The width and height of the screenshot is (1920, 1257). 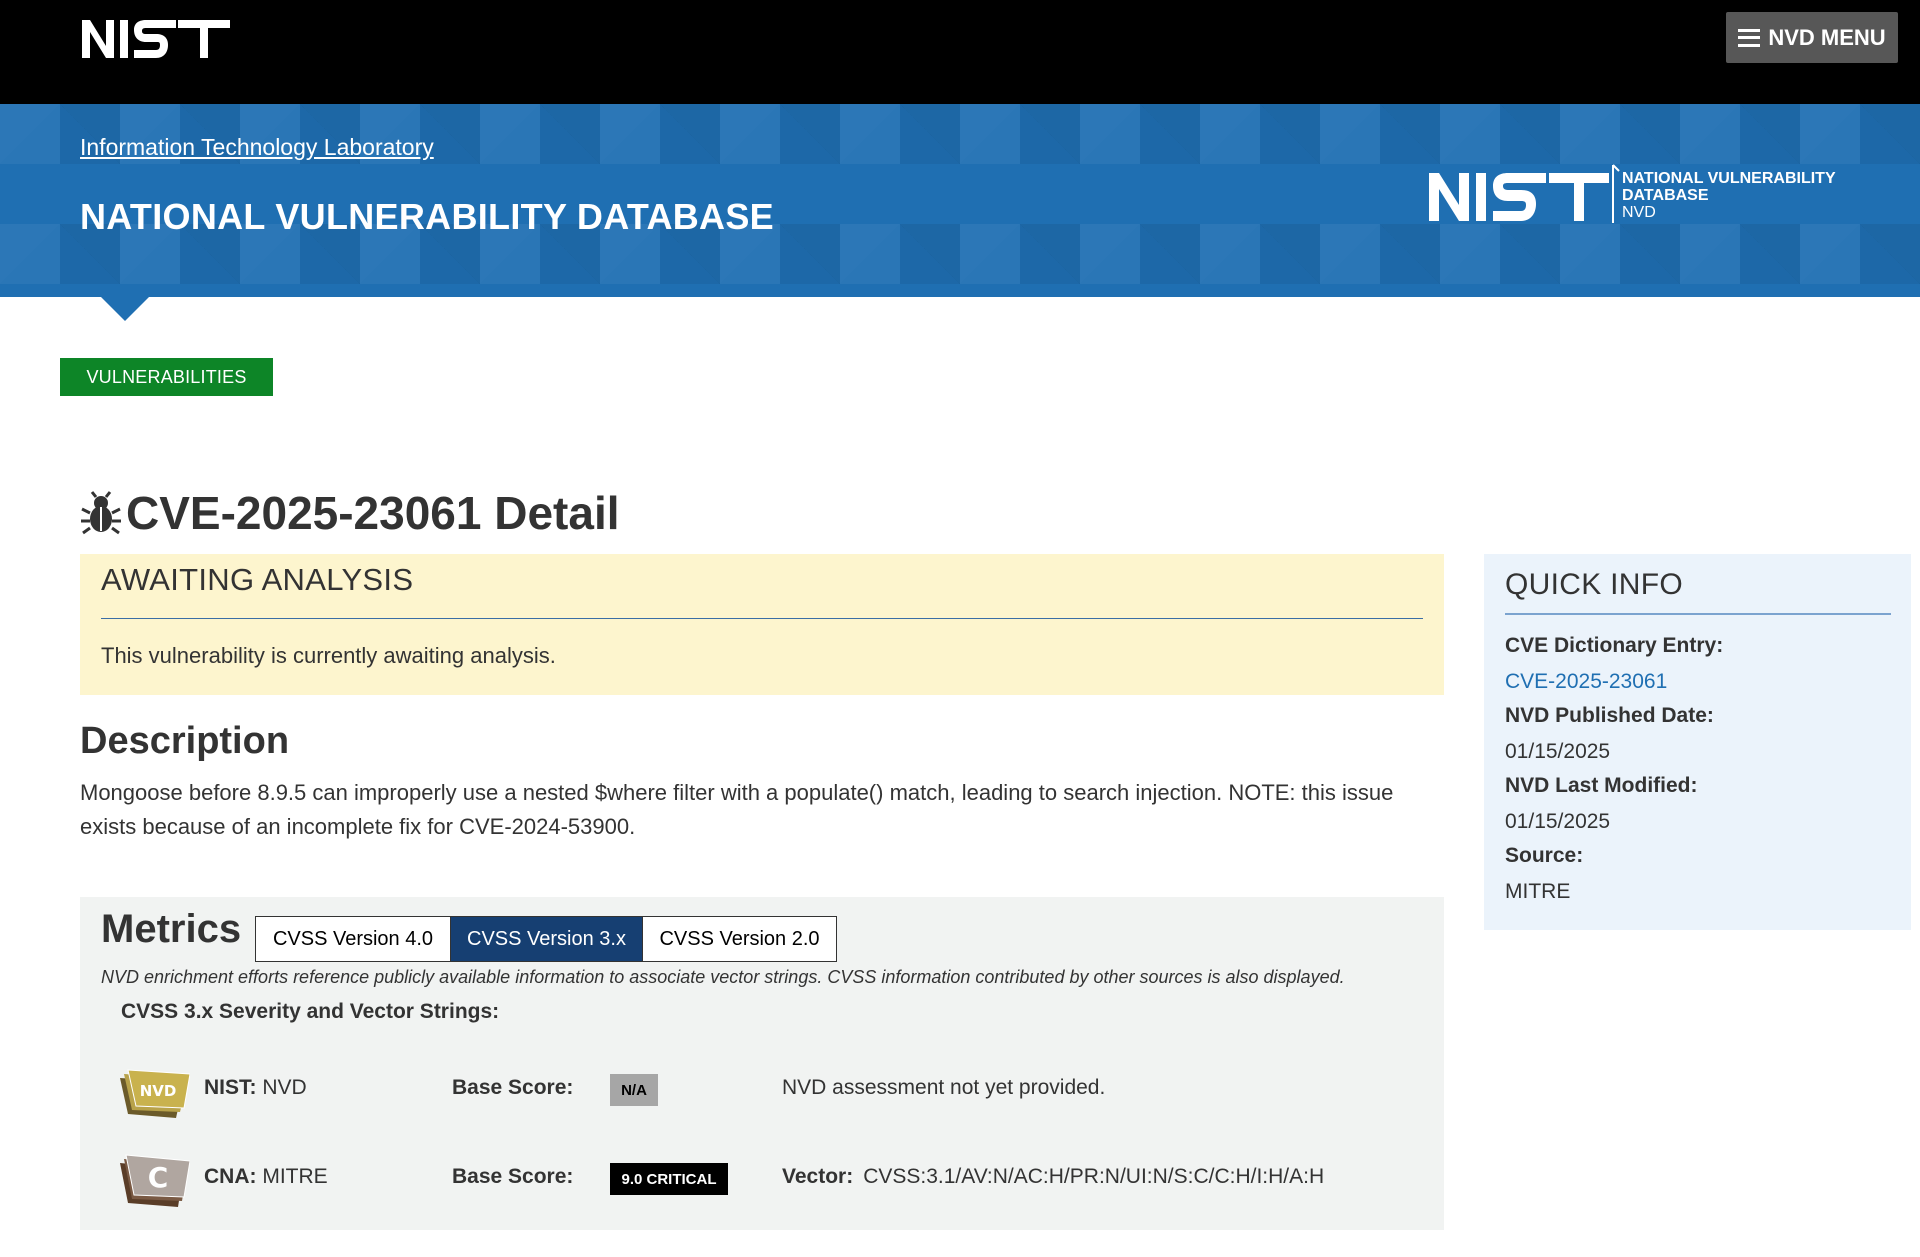 I want to click on cve-dictionary-link: CVE-2025-23061, so click(x=1586, y=682).